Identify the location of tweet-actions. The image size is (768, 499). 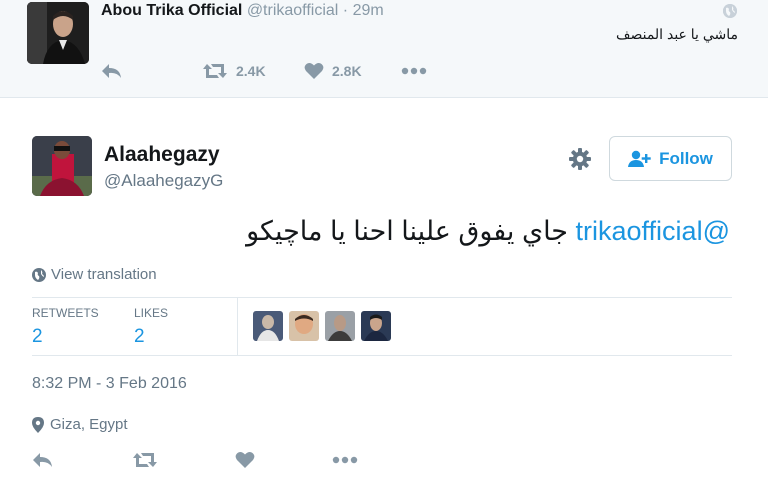
(232, 460).